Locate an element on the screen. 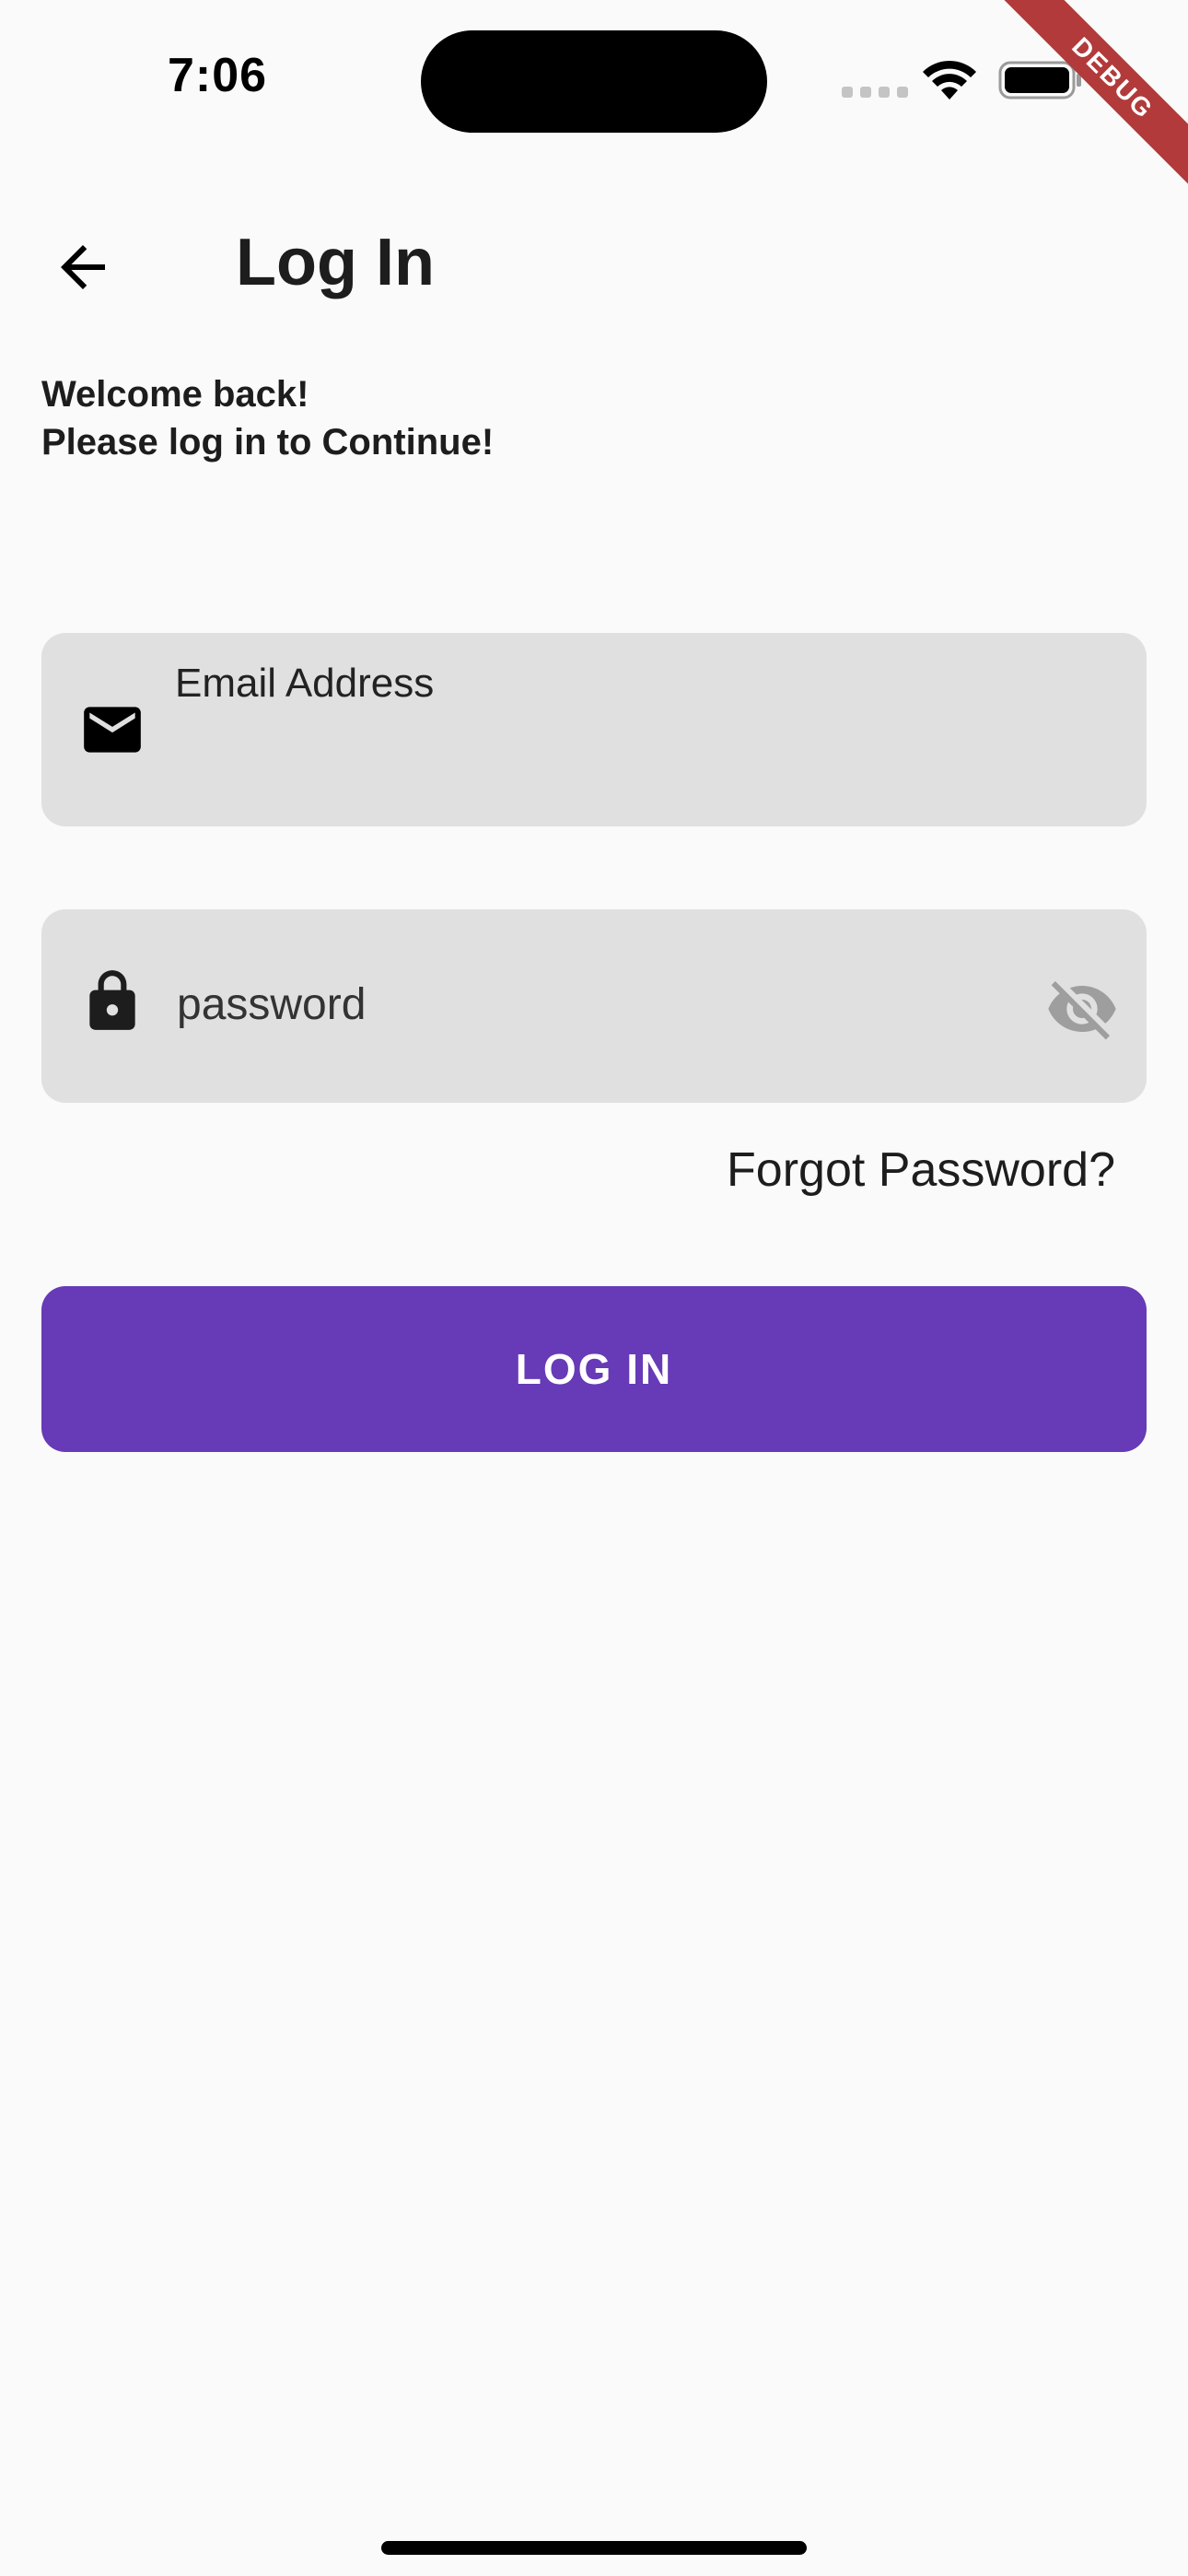 This screenshot has height=2576, width=1188. page-title: Log In is located at coordinates (335, 262).